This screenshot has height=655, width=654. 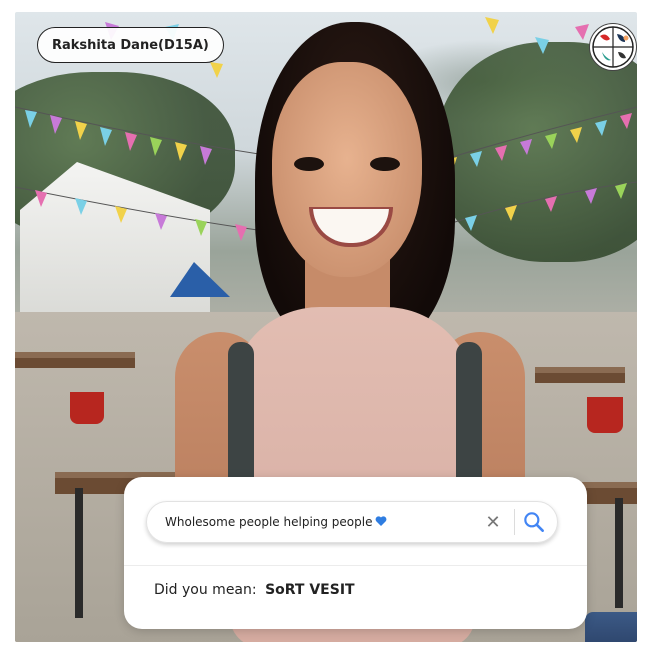 I want to click on search-box: Wholesome people helping people ✕, so click(x=352, y=522).